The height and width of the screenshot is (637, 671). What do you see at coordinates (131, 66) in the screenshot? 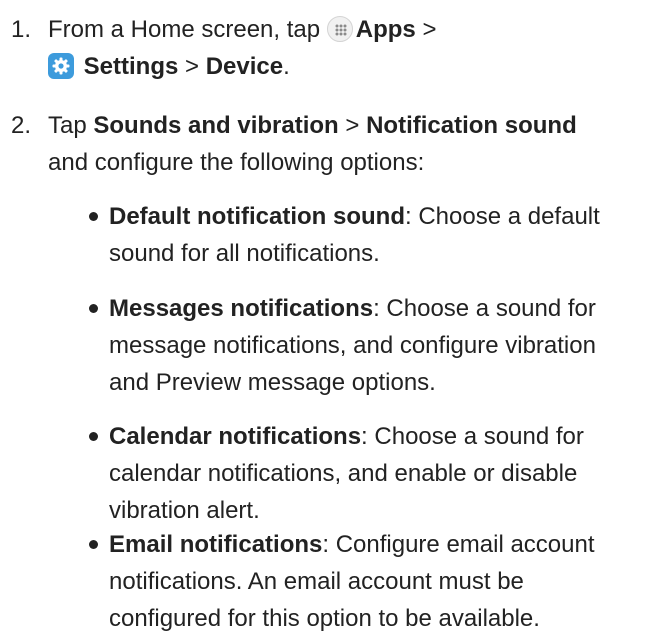
I see `settings-label: Settings` at bounding box center [131, 66].